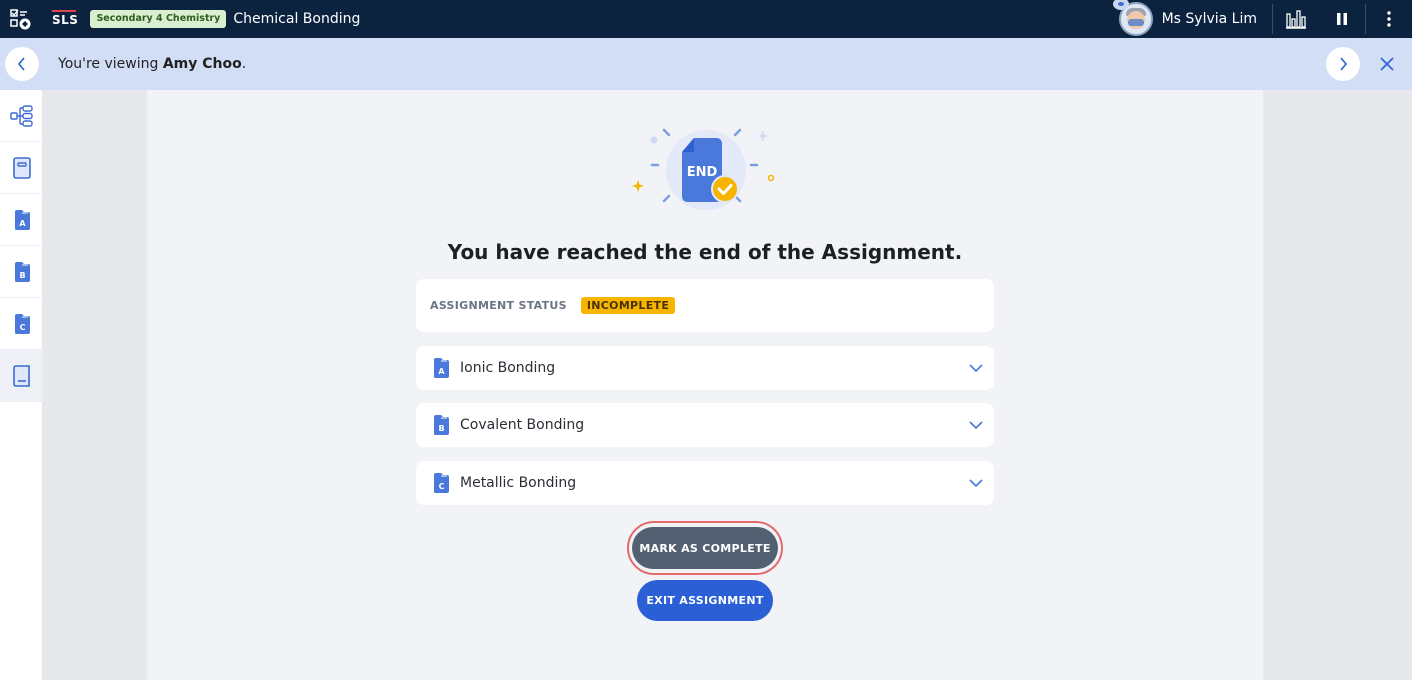 This screenshot has width=1412, height=680. Describe the element at coordinates (705, 483) in the screenshot. I see `section-item-metallic-bonding: C Metallic Bonding` at that location.